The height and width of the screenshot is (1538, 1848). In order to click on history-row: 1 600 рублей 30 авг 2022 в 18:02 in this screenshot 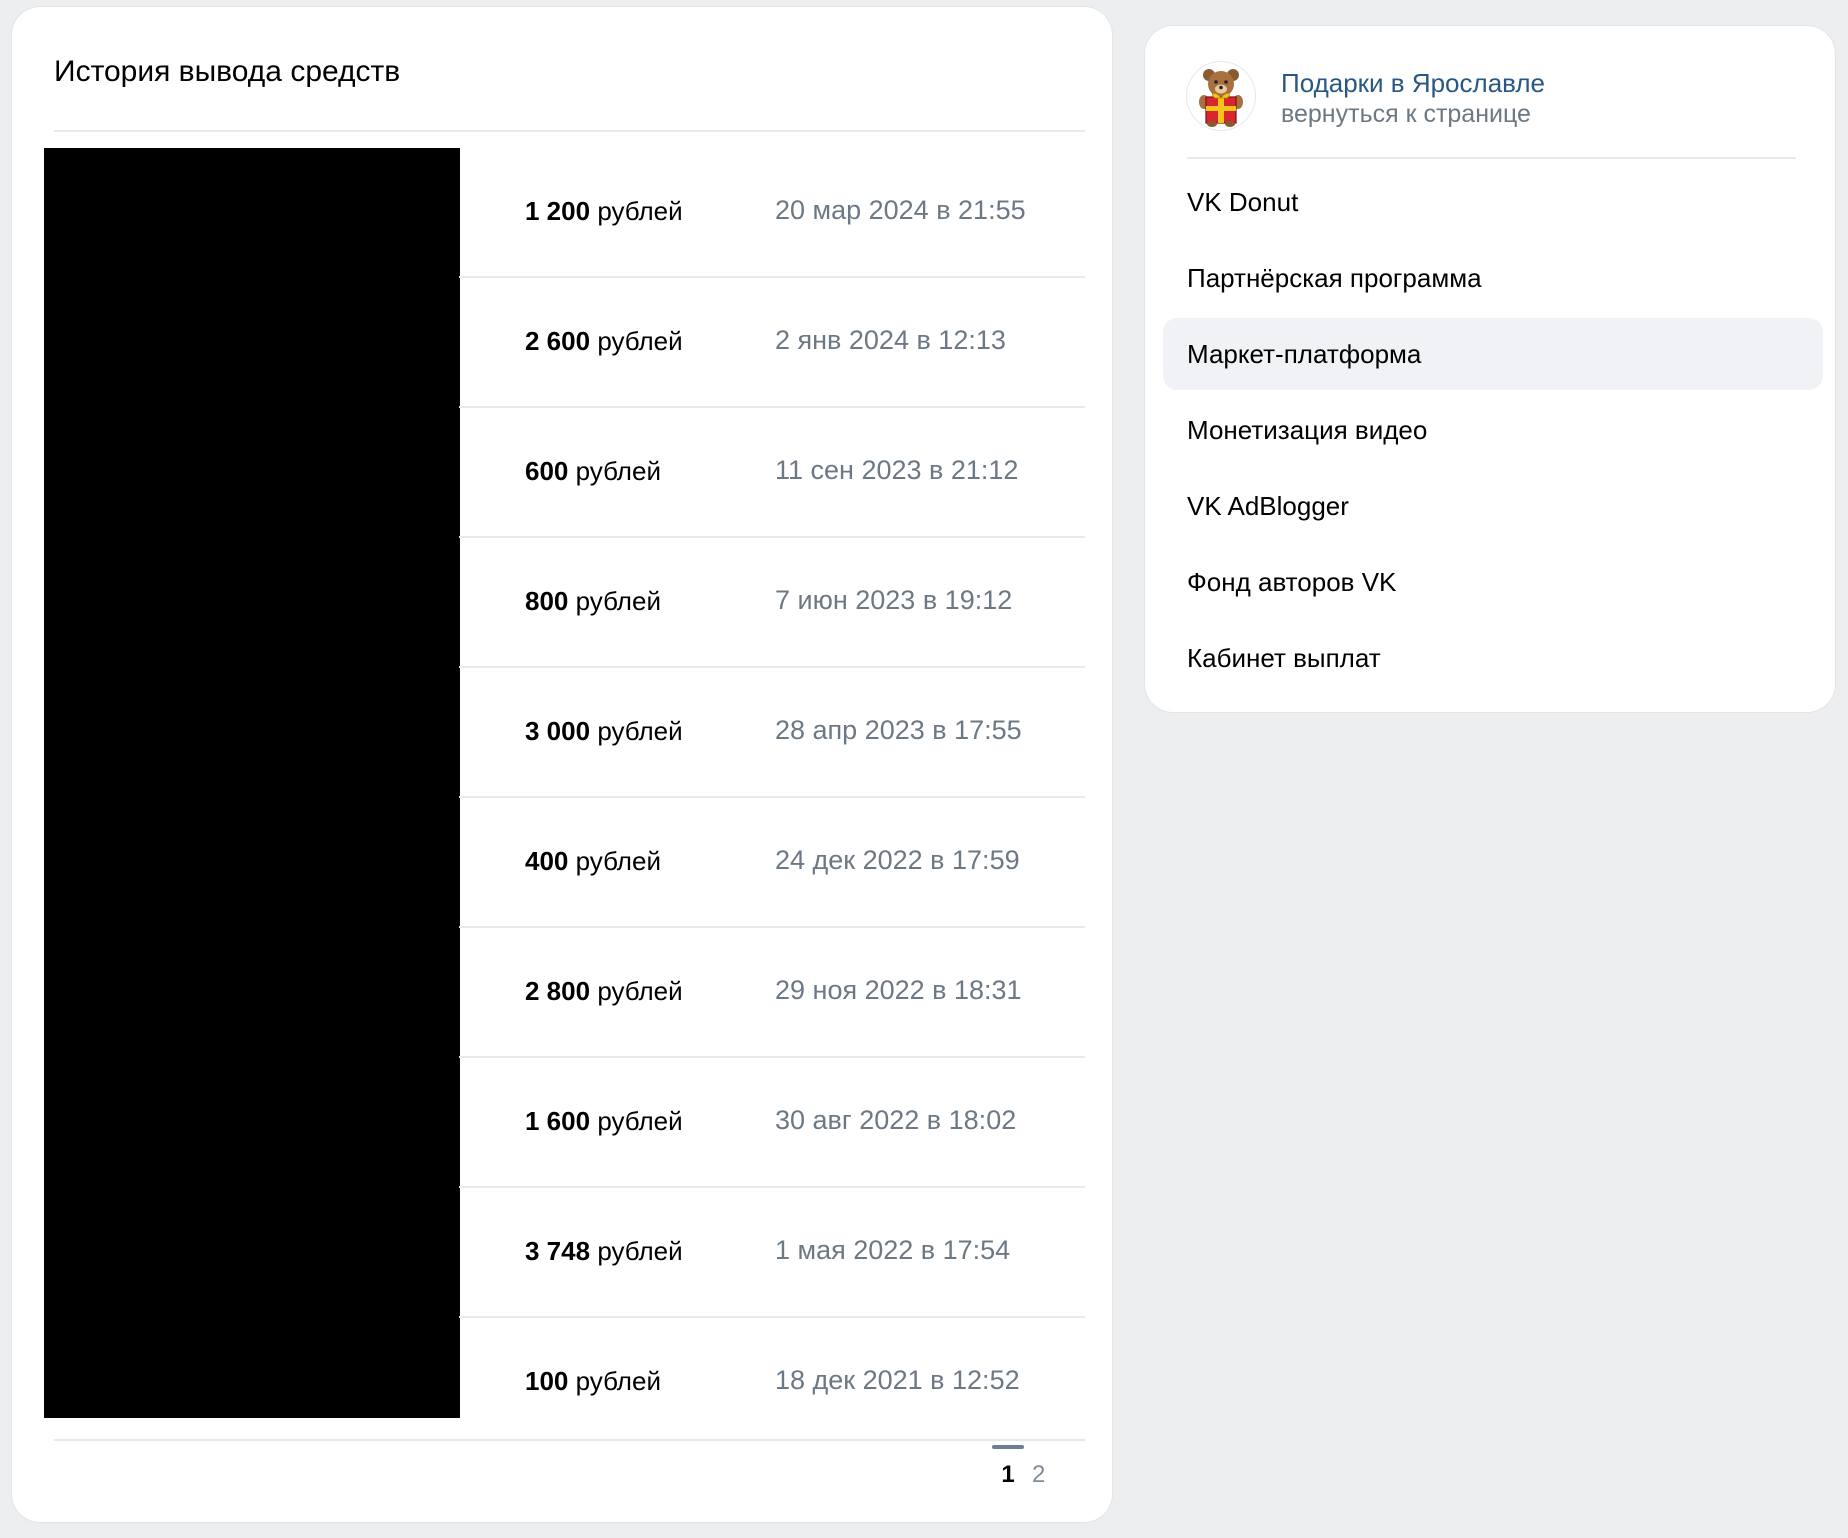, I will do `click(772, 1123)`.